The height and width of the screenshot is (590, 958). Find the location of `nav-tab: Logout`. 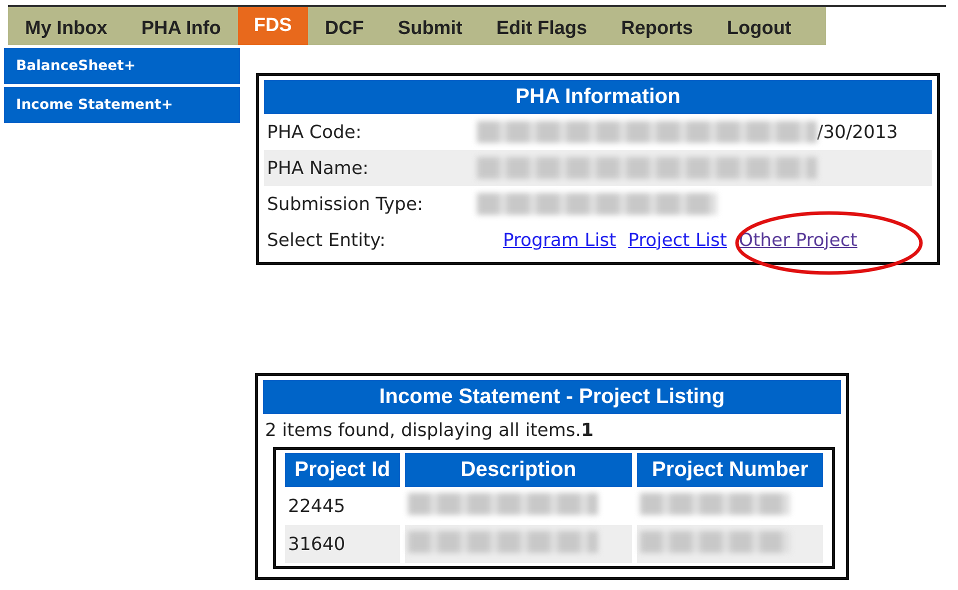

nav-tab: Logout is located at coordinates (759, 29).